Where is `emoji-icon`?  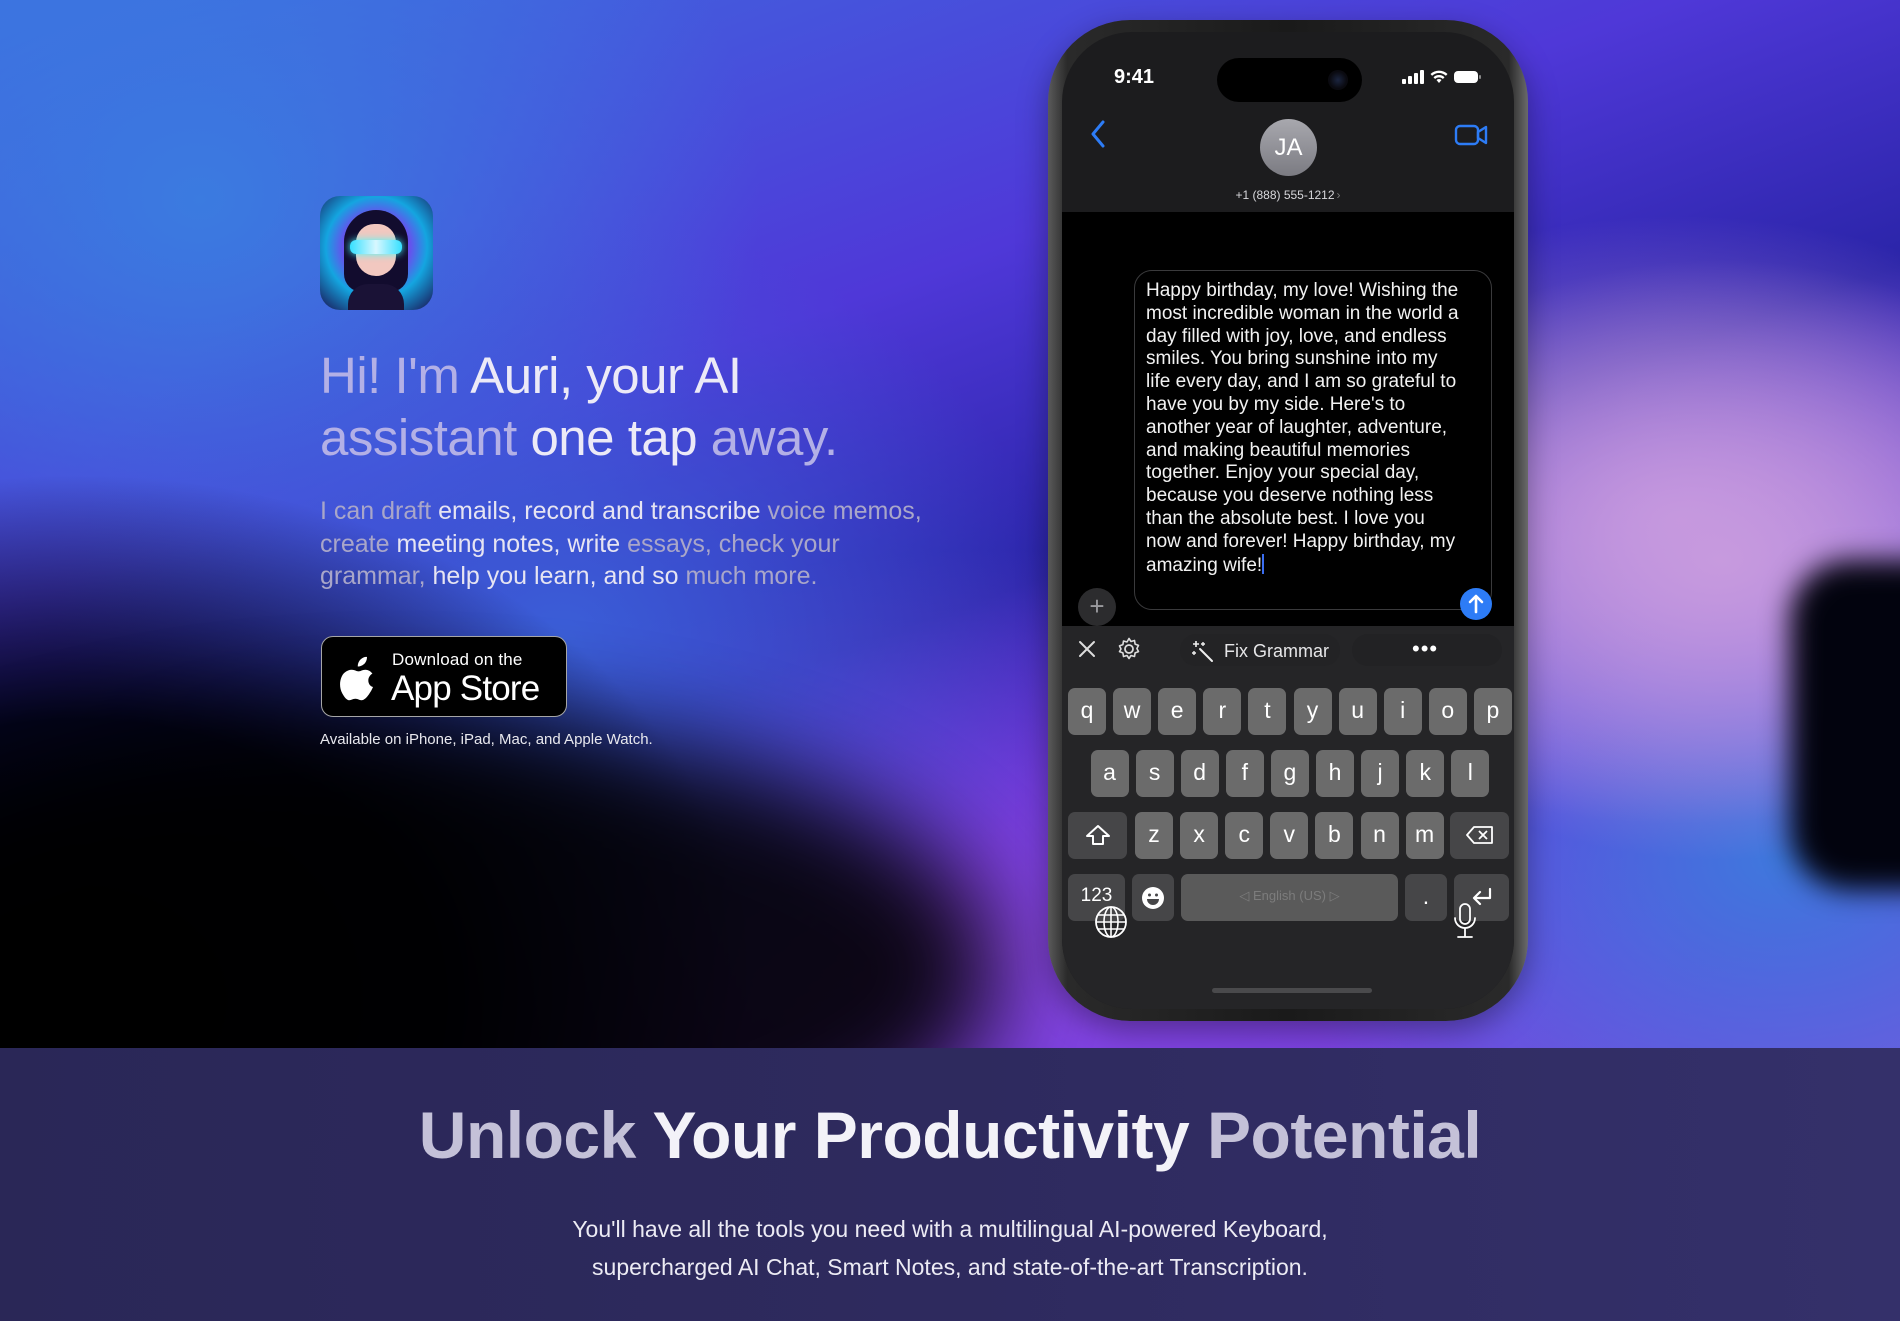 emoji-icon is located at coordinates (1153, 898).